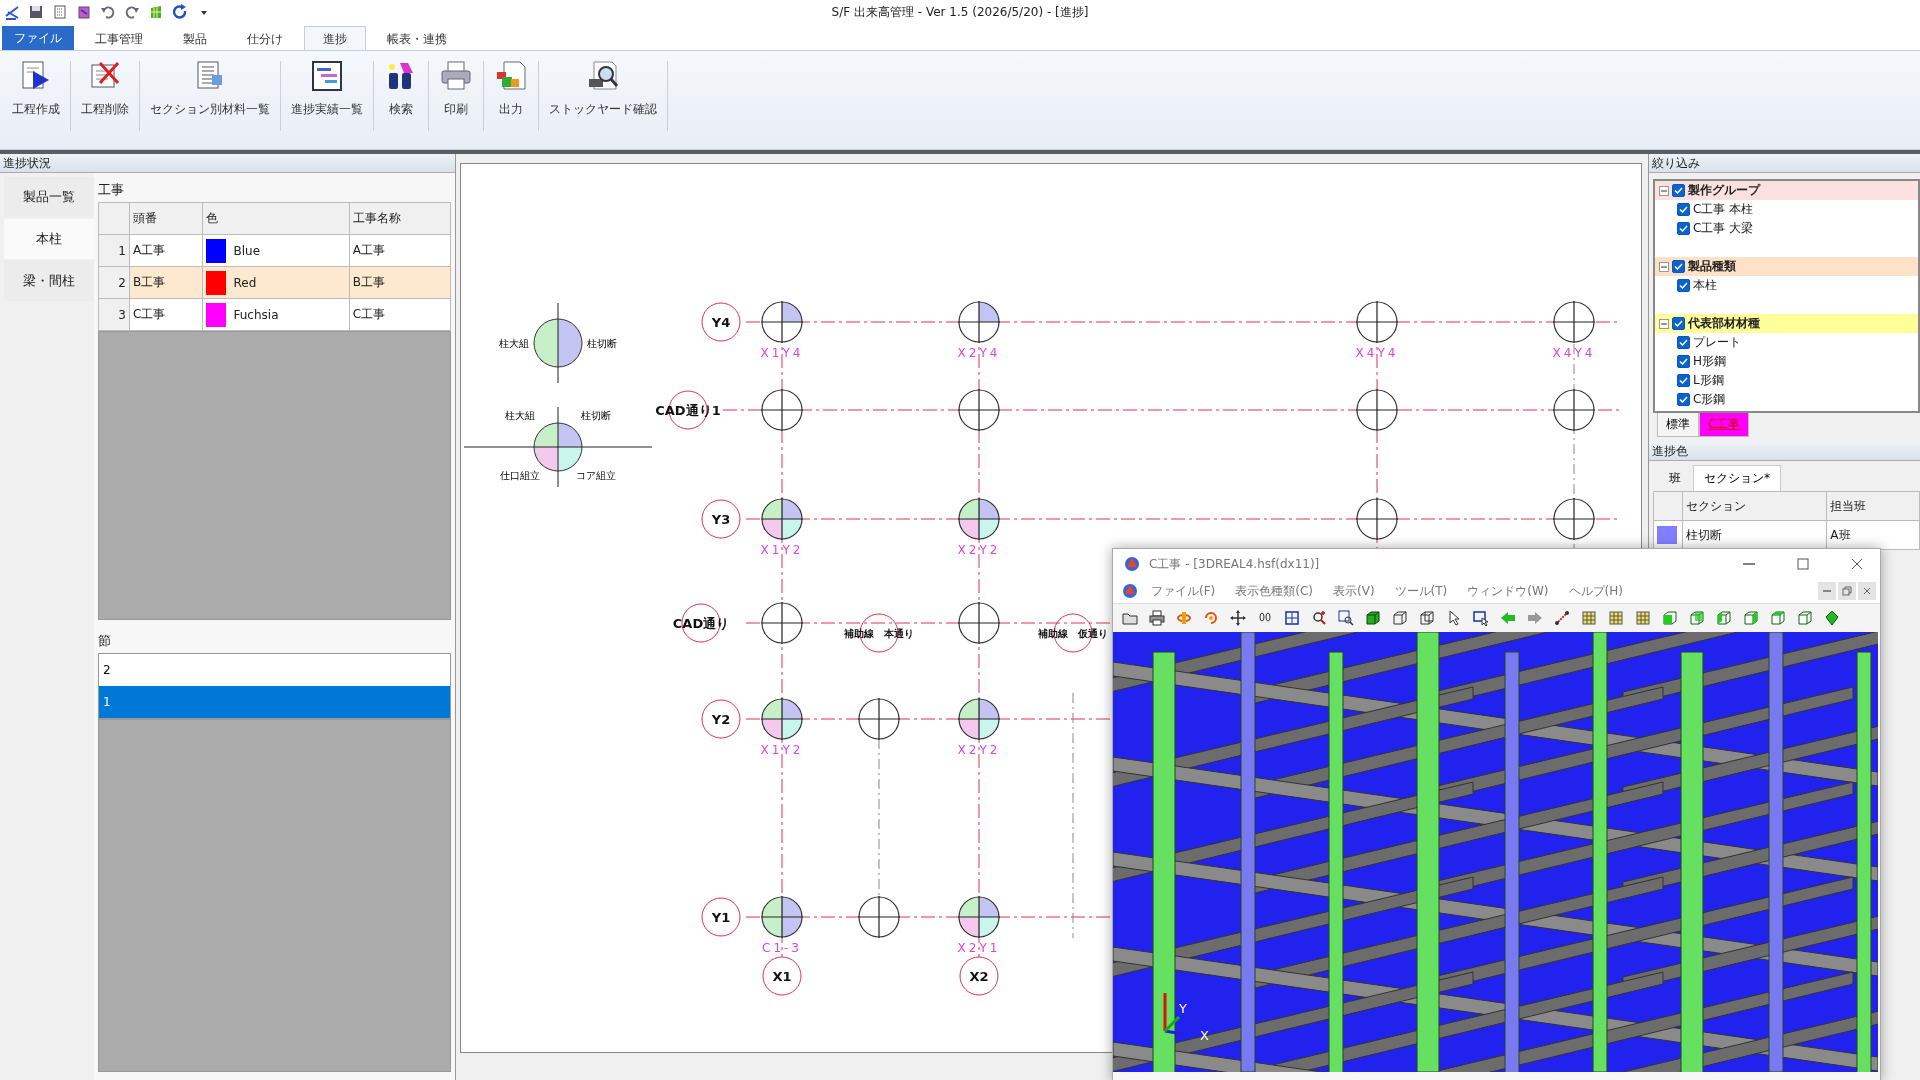 The image size is (1920, 1080). What do you see at coordinates (1184, 618) in the screenshot?
I see `rotate-icon` at bounding box center [1184, 618].